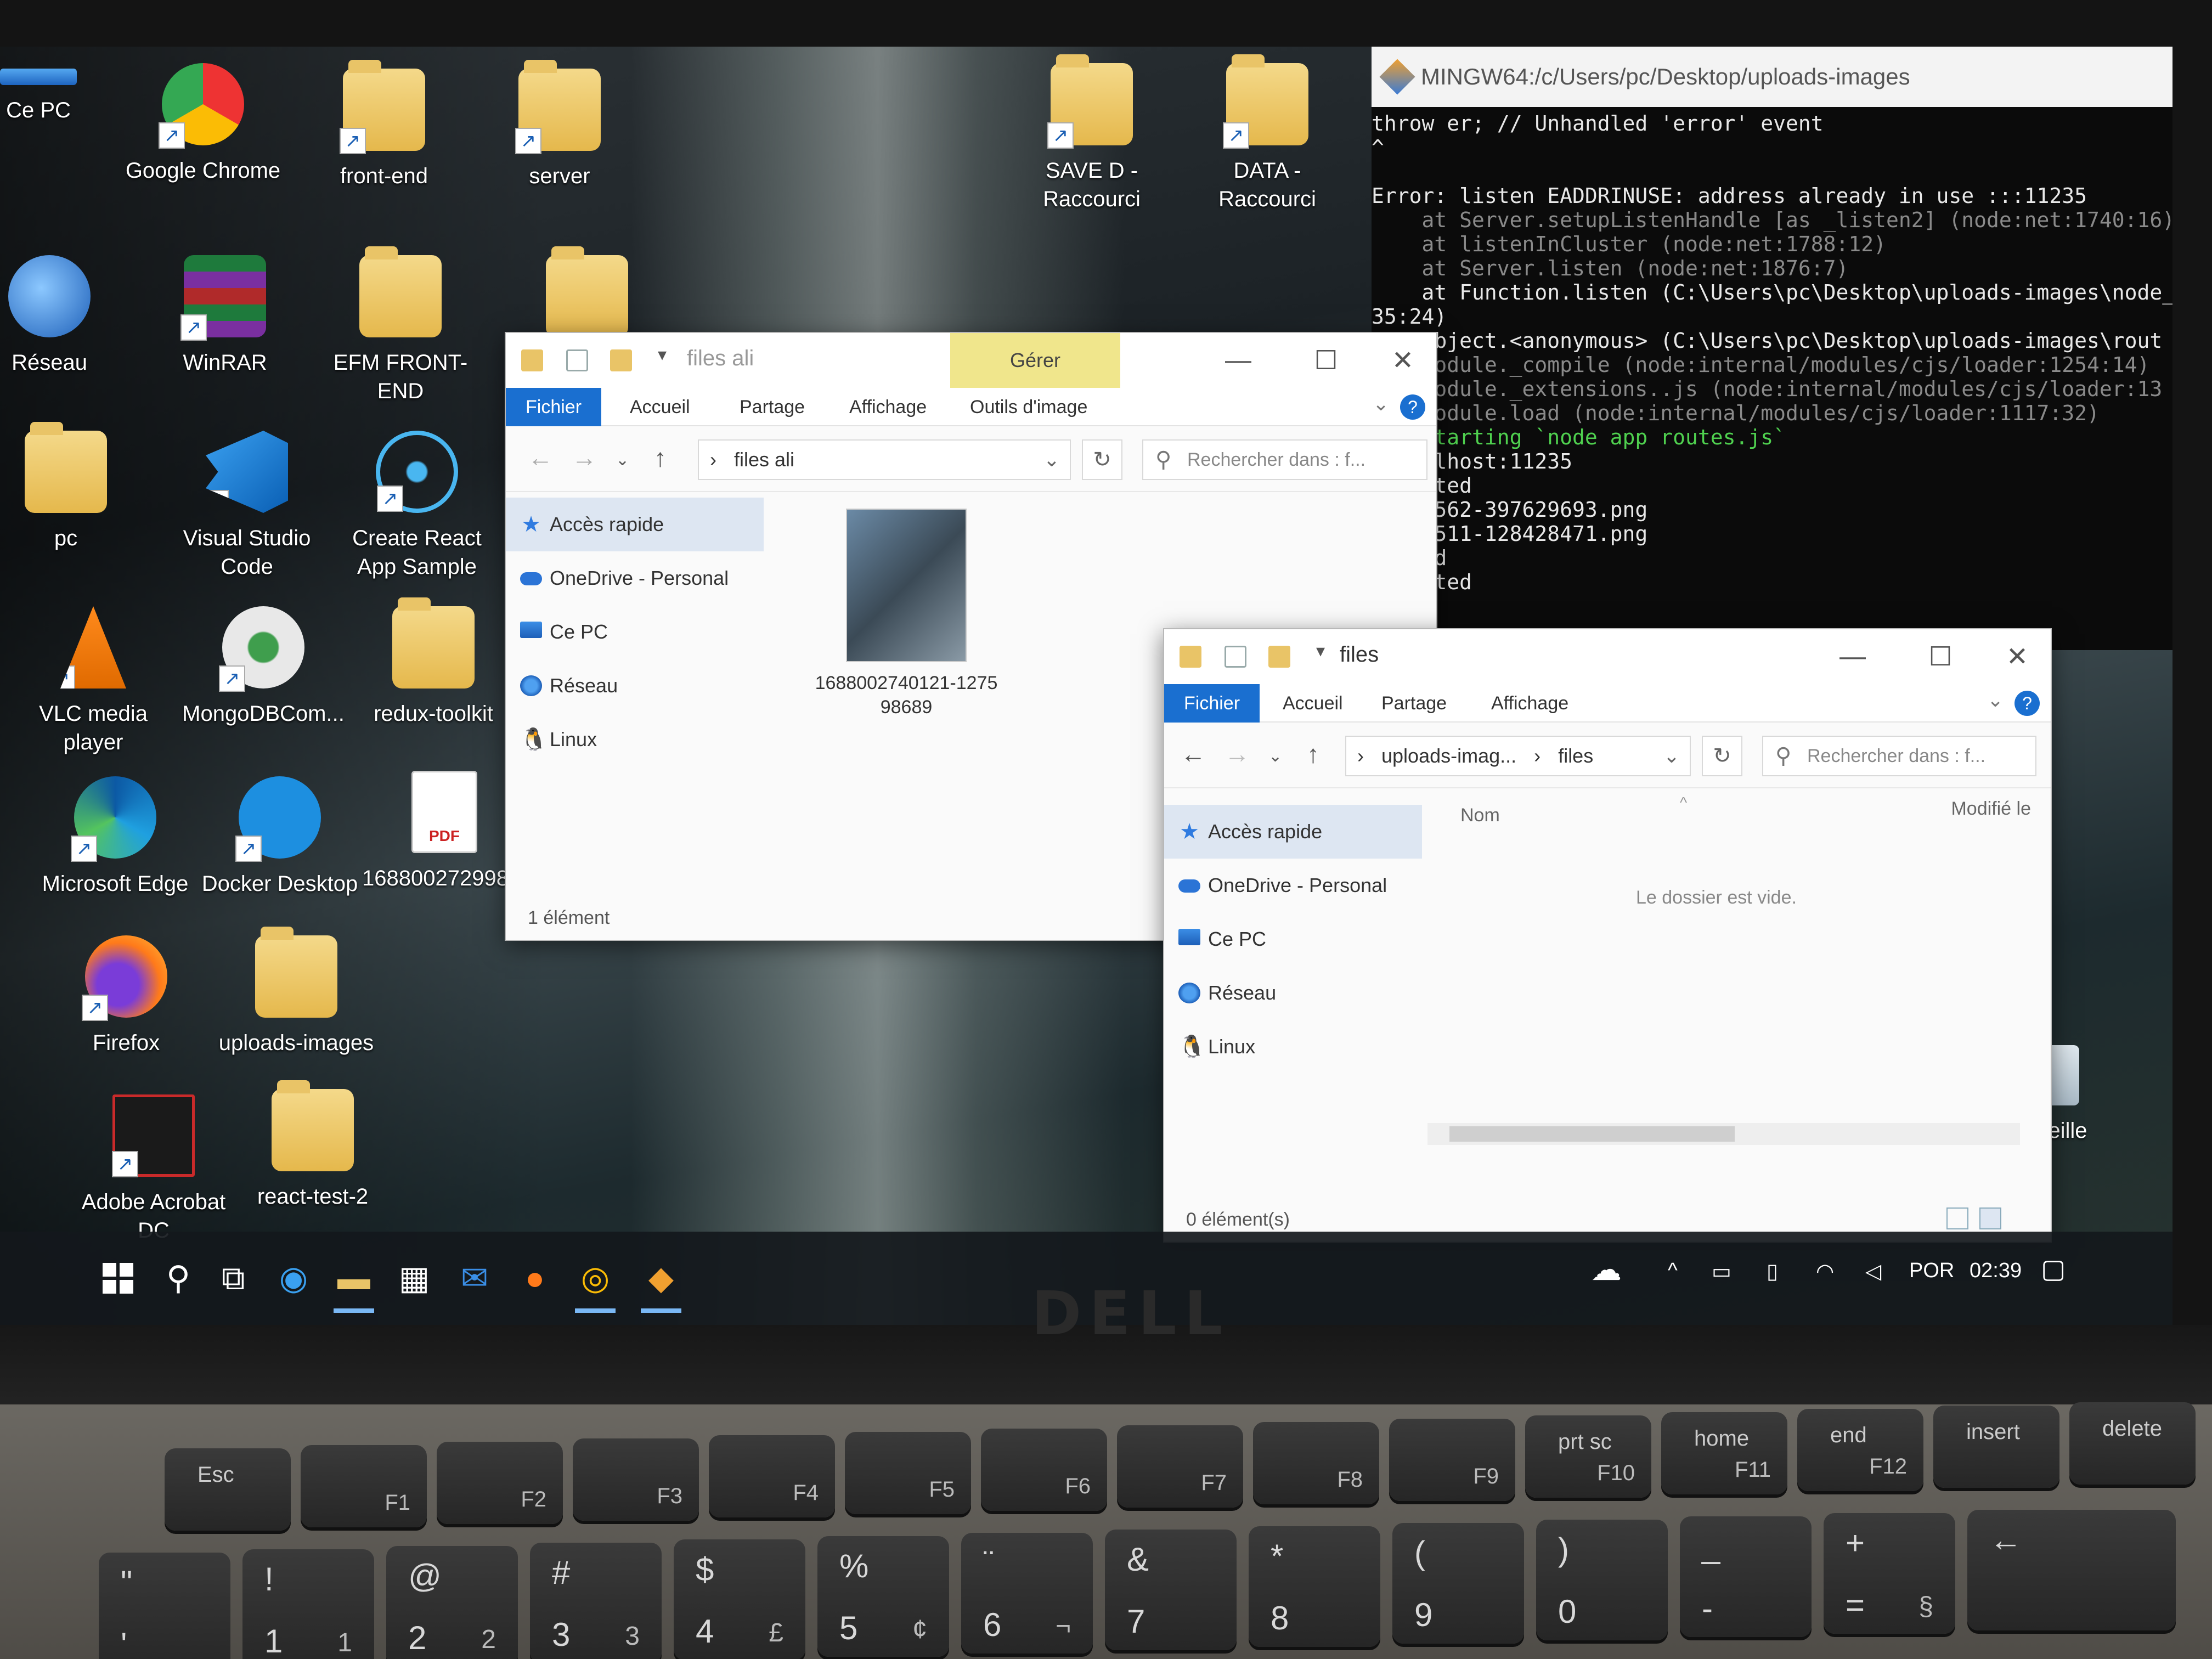  What do you see at coordinates (764, 460) in the screenshot?
I see `address-segment-files-ali: files ali` at bounding box center [764, 460].